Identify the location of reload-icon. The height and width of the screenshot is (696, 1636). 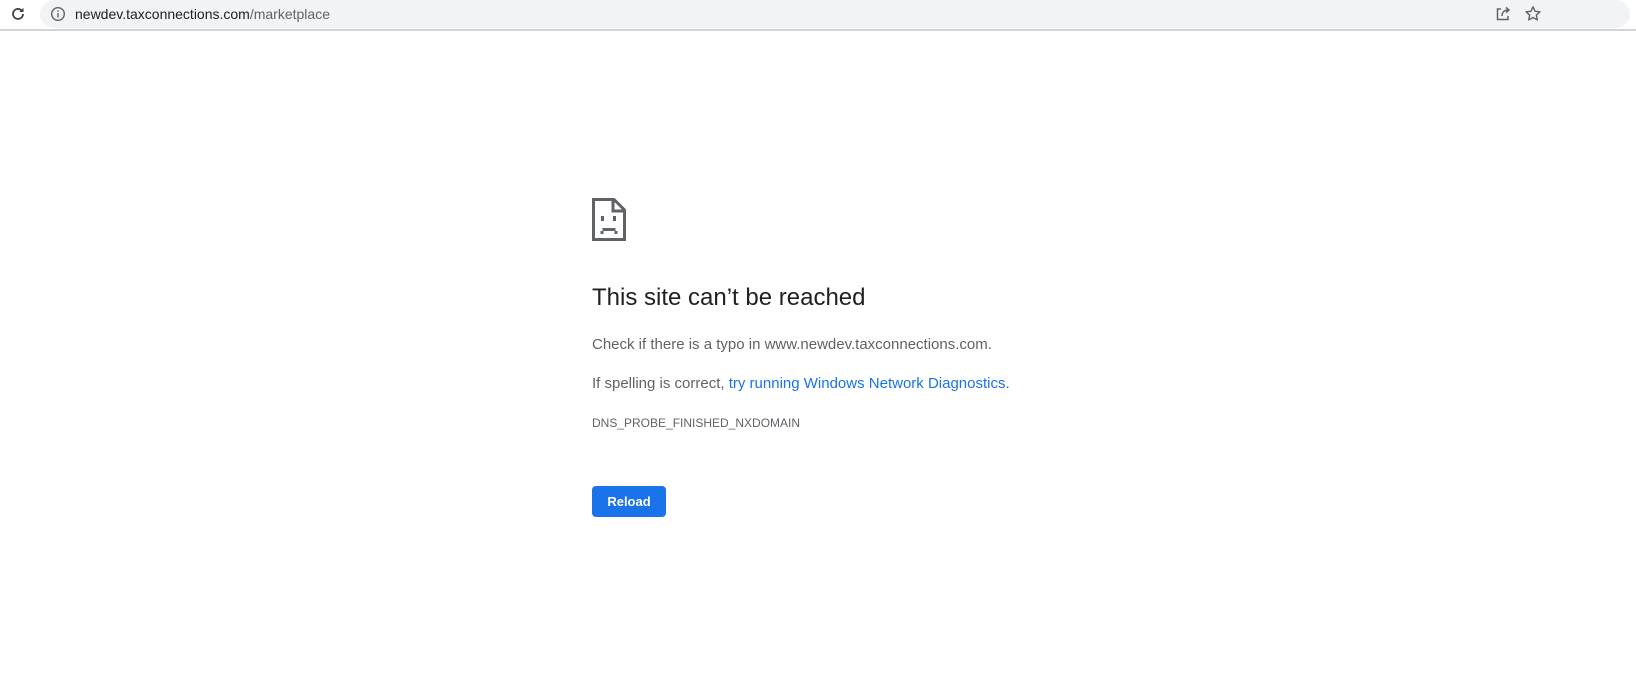
(18, 14).